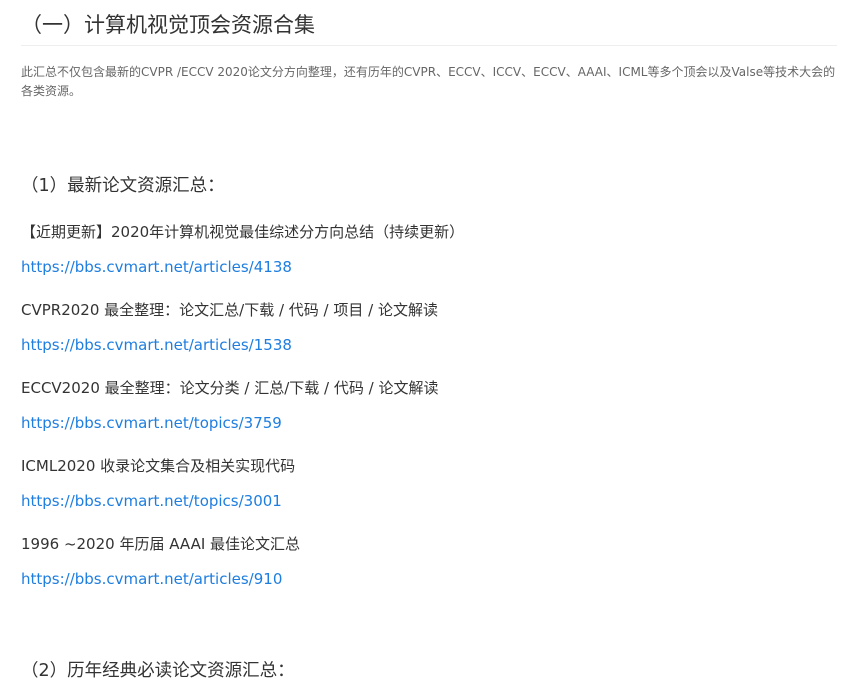  I want to click on resource-link: https://bbs.cvmart.net/articles/1538, so click(156, 345).